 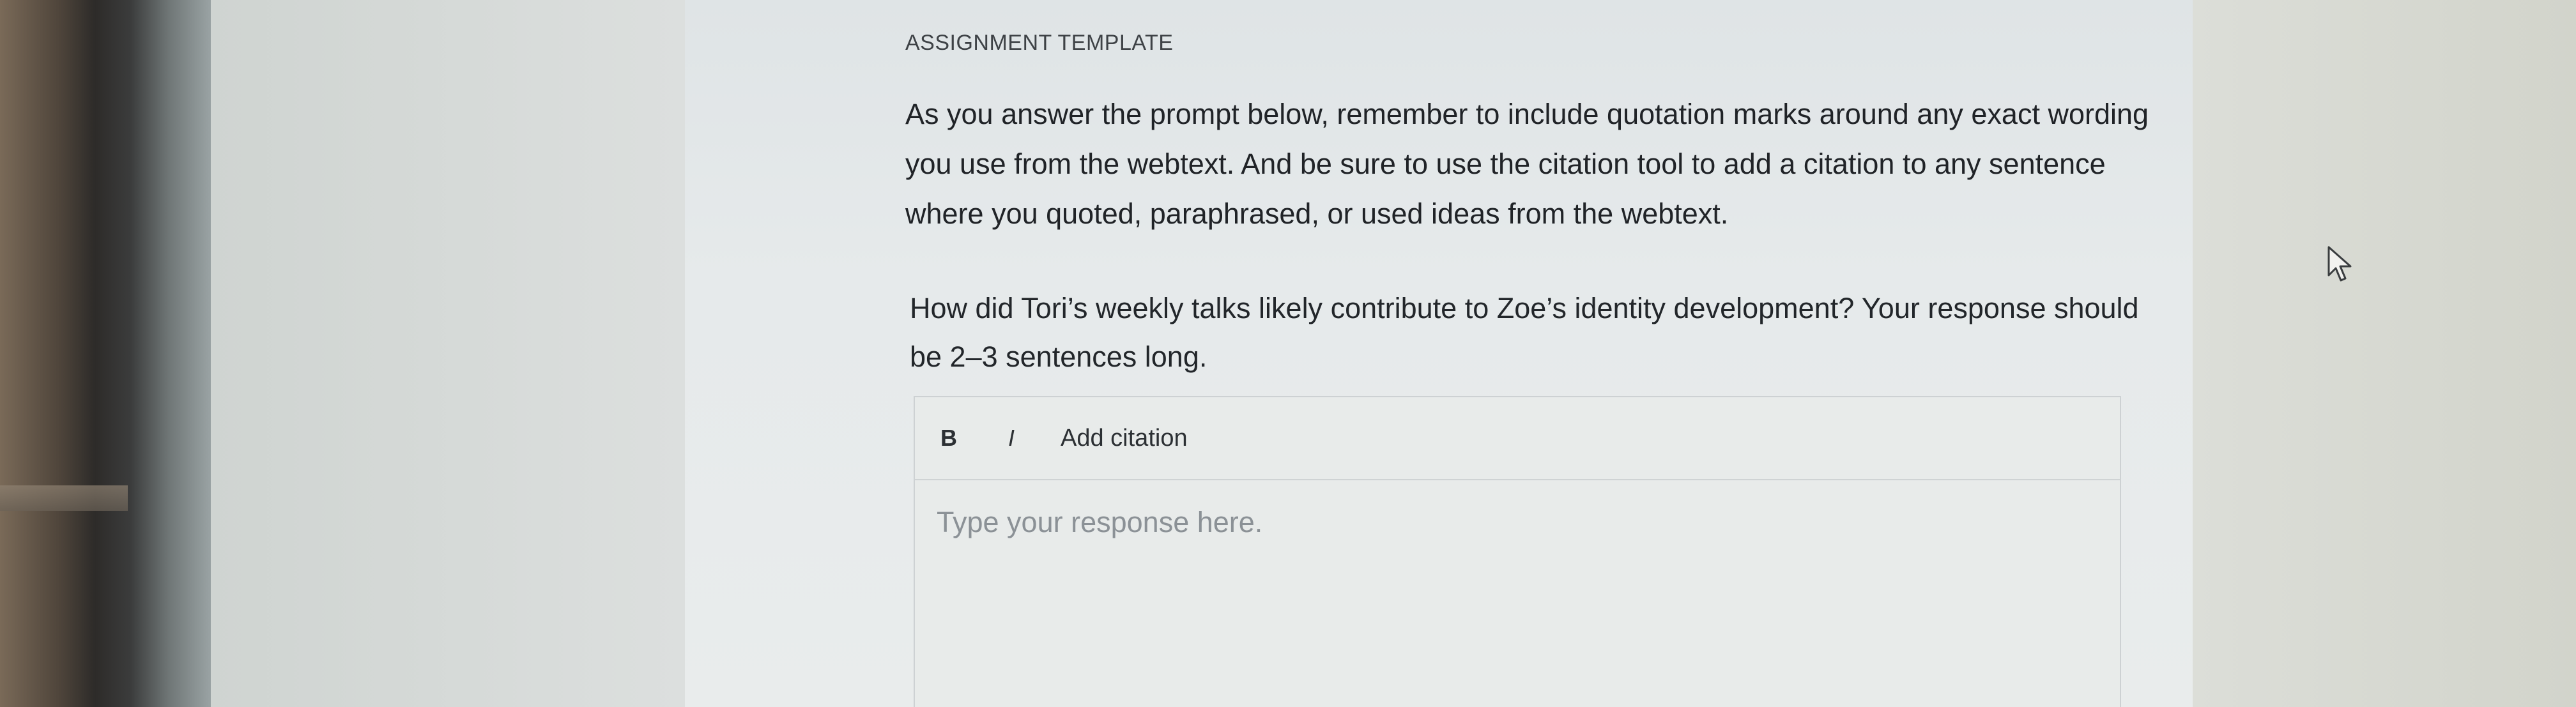 What do you see at coordinates (948, 438) in the screenshot?
I see `bold-button: B` at bounding box center [948, 438].